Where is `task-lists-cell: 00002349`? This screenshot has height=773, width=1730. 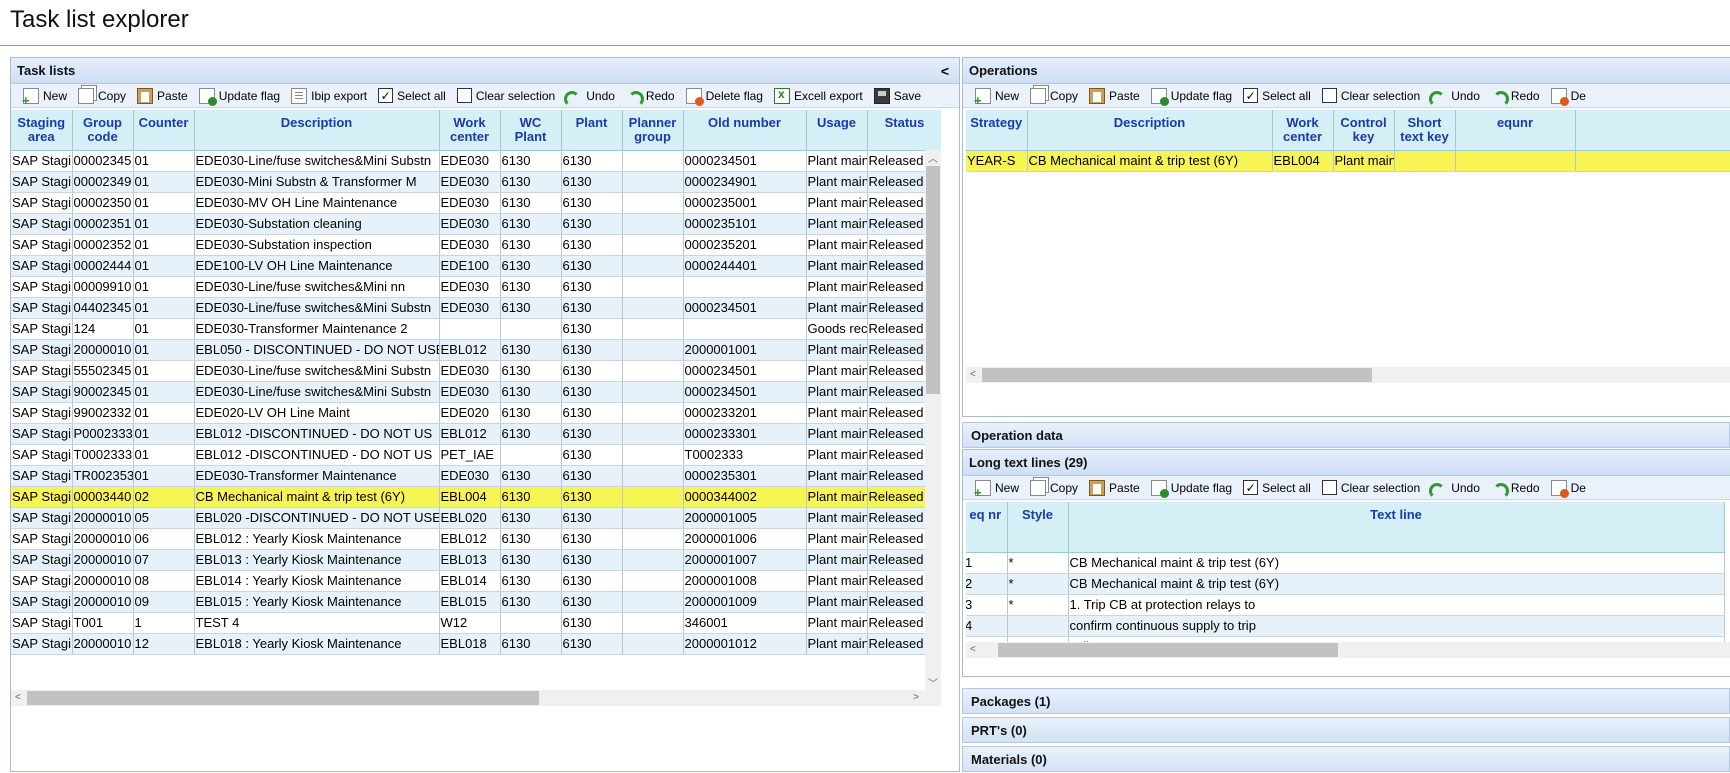 task-lists-cell: 00002349 is located at coordinates (103, 182).